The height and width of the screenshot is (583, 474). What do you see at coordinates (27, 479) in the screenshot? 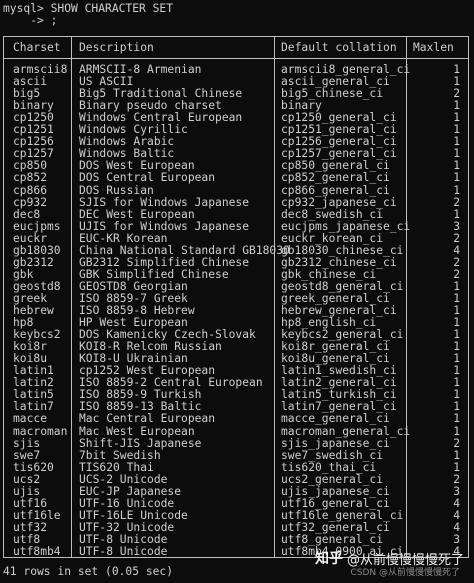
I see `cell-charset: ucs2` at bounding box center [27, 479].